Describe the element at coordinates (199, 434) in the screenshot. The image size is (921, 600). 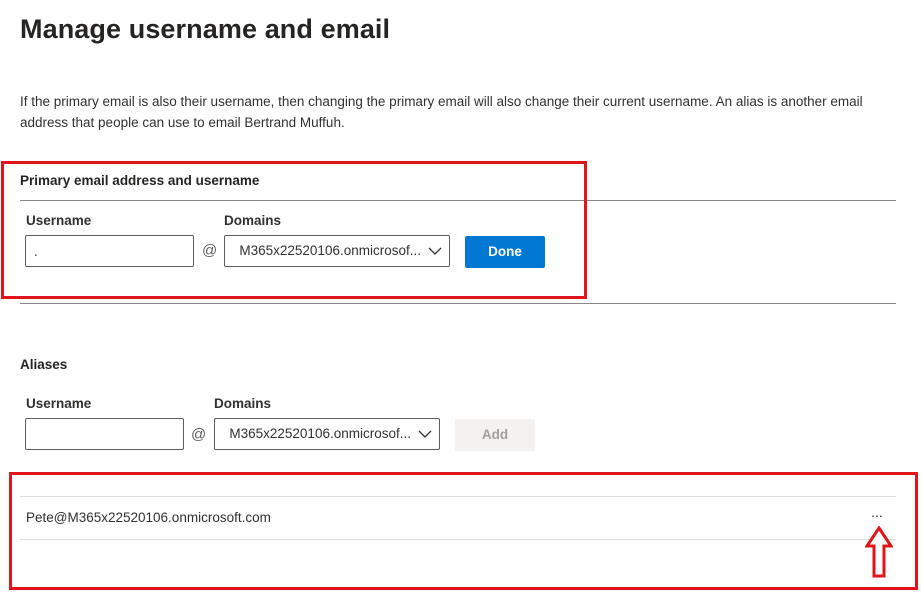
I see `alias-at-sign: @` at that location.